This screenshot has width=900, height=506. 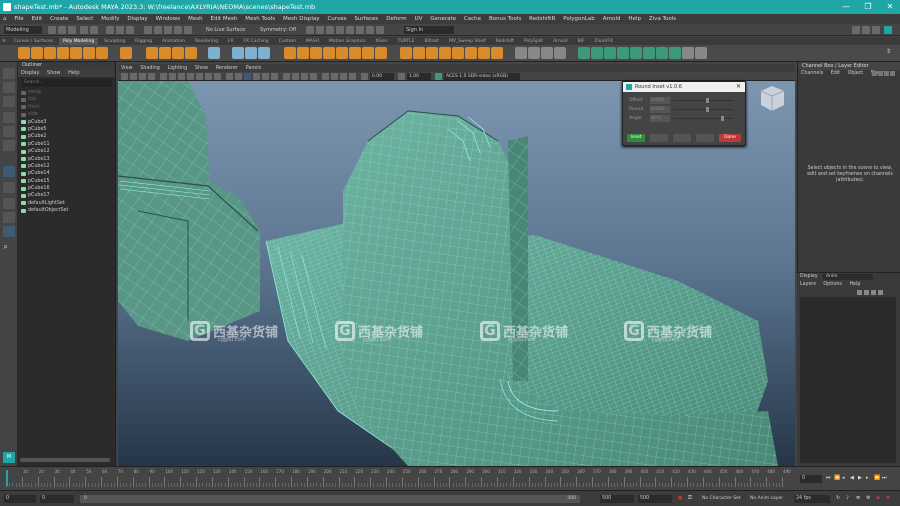 I want to click on symmetry-label: Symmetry: Off, so click(x=278, y=30).